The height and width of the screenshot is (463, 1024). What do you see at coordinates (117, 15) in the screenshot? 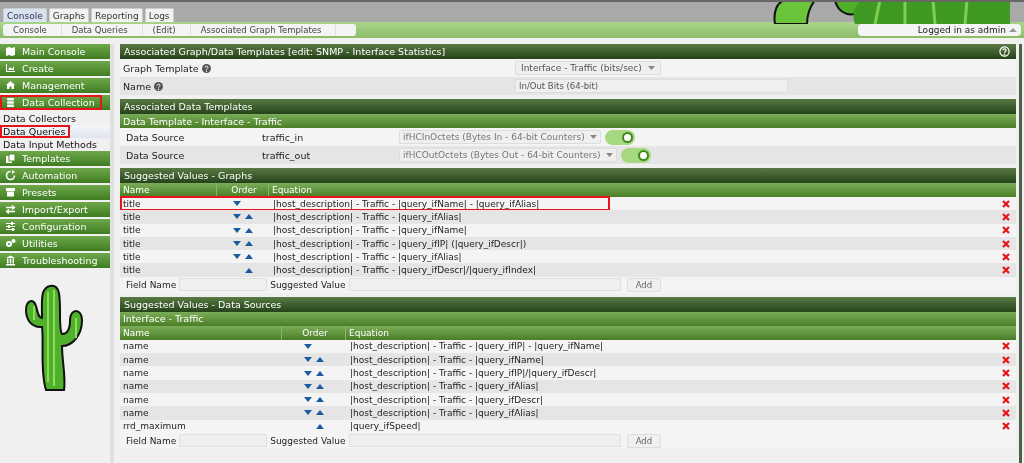
I see `nav-tab: Reporting` at bounding box center [117, 15].